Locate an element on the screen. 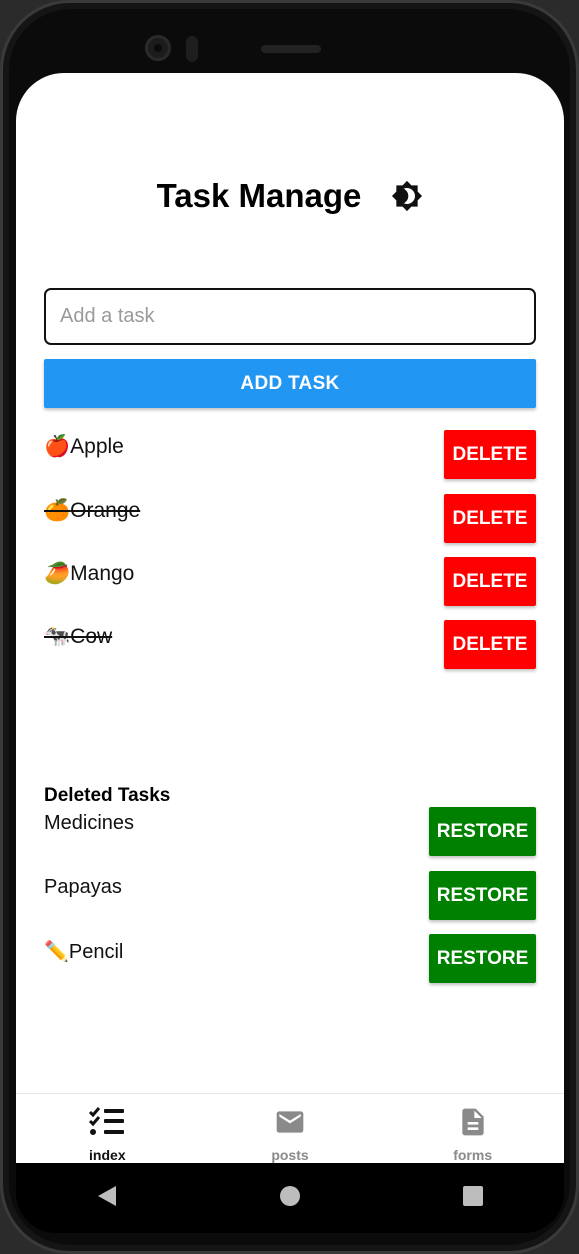  task-label: 🍎Apple is located at coordinates (84, 447).